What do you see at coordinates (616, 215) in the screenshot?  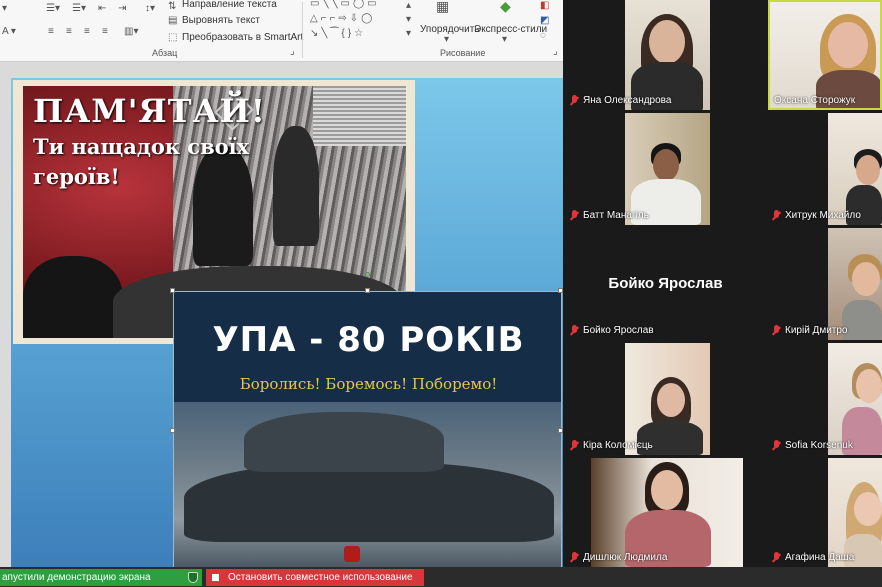 I see `participant-name: Батт Манагіль` at bounding box center [616, 215].